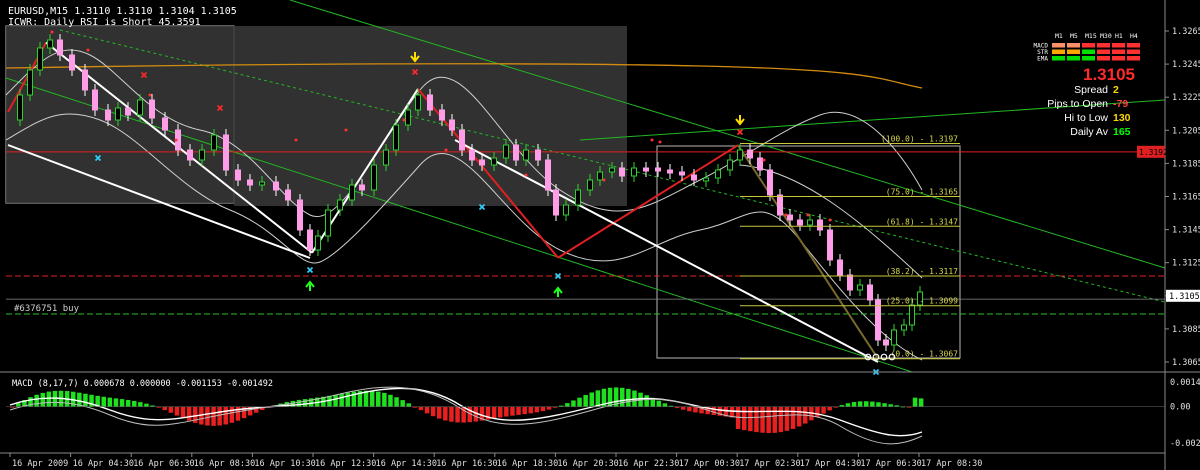 This screenshot has height=470, width=1200. Describe the element at coordinates (1077, 104) in the screenshot. I see `stat-label: Pips to Open` at that location.